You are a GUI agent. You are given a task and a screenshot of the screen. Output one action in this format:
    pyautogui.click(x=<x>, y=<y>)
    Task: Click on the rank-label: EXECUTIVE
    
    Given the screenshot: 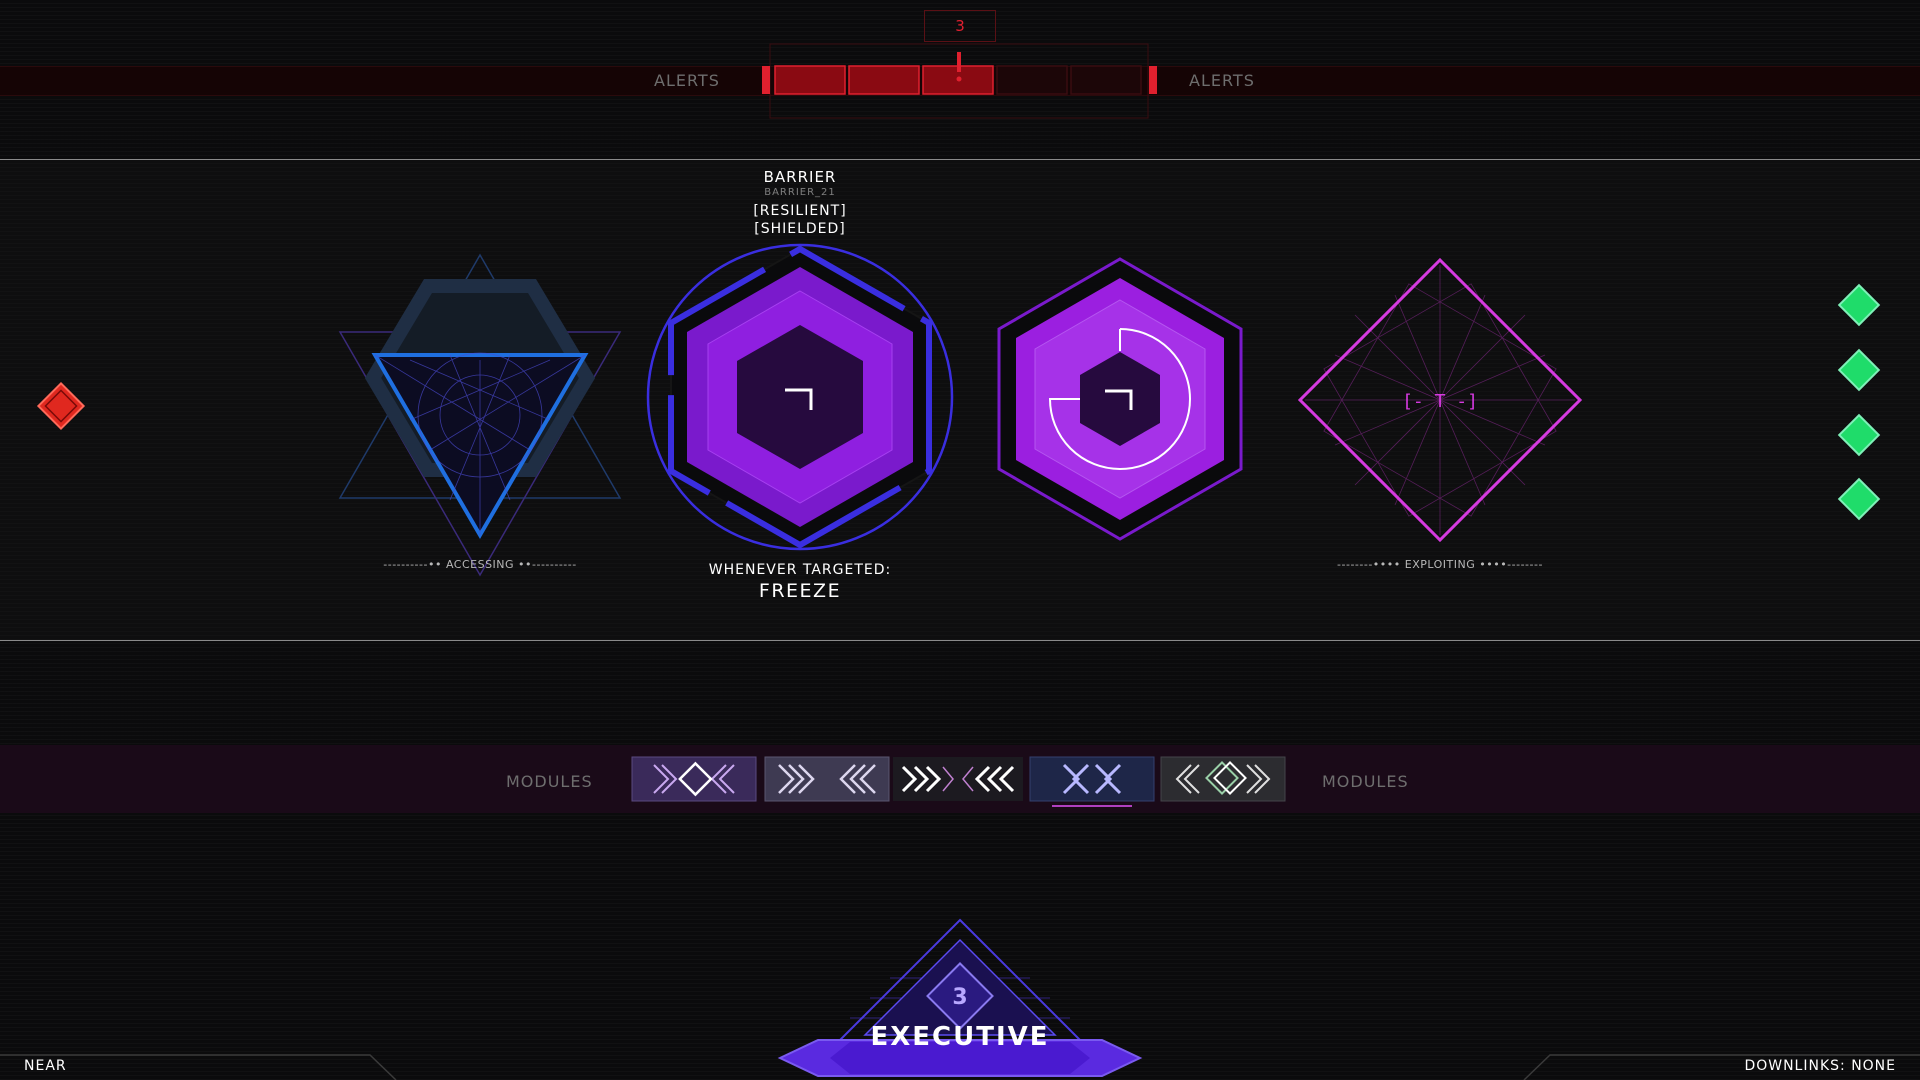 What is the action you would take?
    pyautogui.click(x=960, y=1037)
    